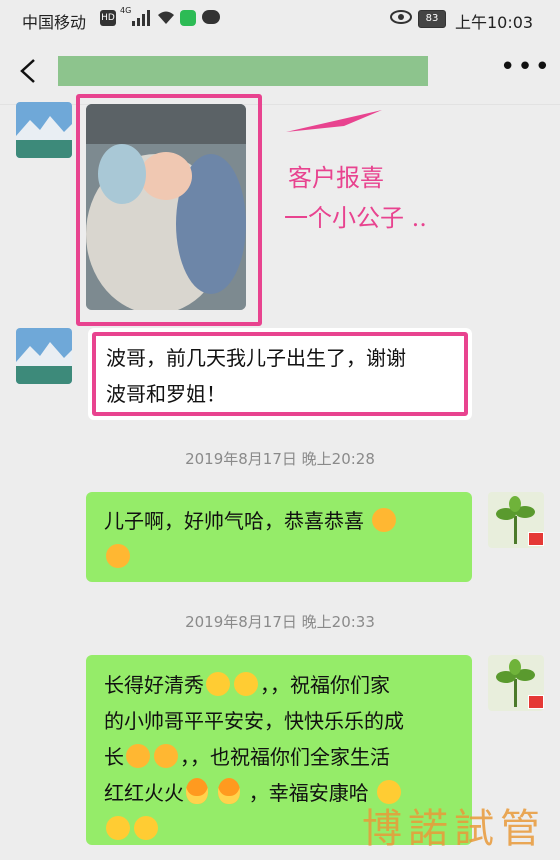 This screenshot has width=560, height=860. What do you see at coordinates (108, 18) in the screenshot?
I see `hd-badge: HD` at bounding box center [108, 18].